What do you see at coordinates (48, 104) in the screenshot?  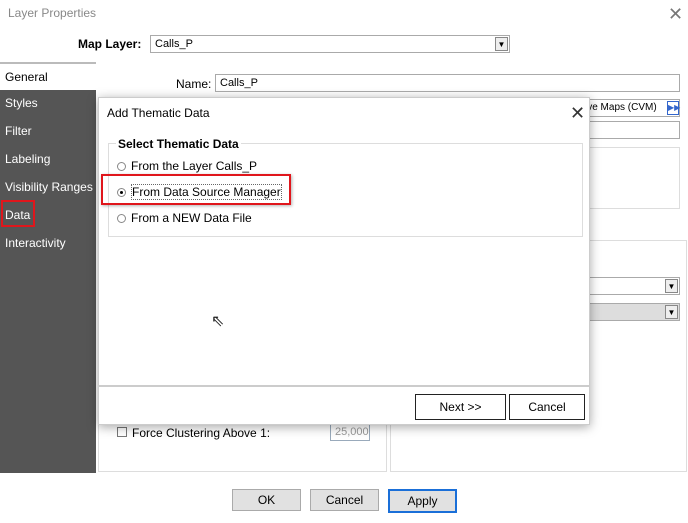 I see `sidebar-item-styles: Styles` at bounding box center [48, 104].